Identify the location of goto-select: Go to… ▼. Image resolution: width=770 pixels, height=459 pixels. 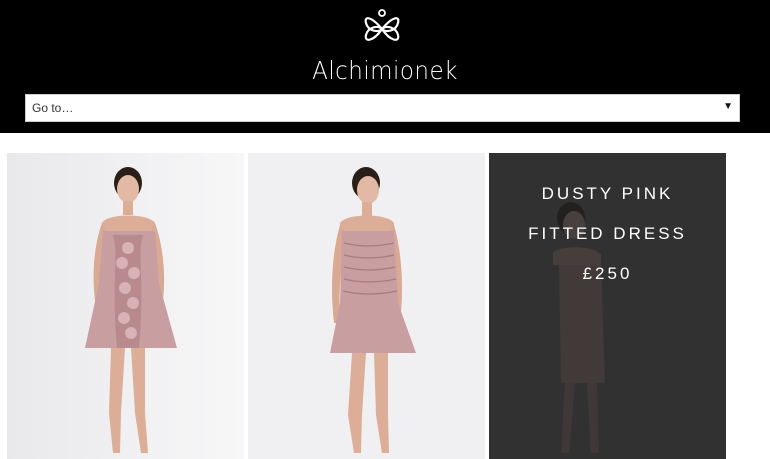
(382, 108).